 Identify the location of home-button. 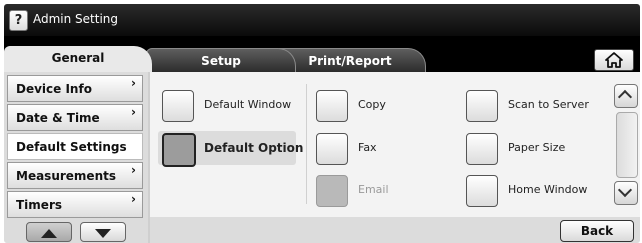
(614, 60).